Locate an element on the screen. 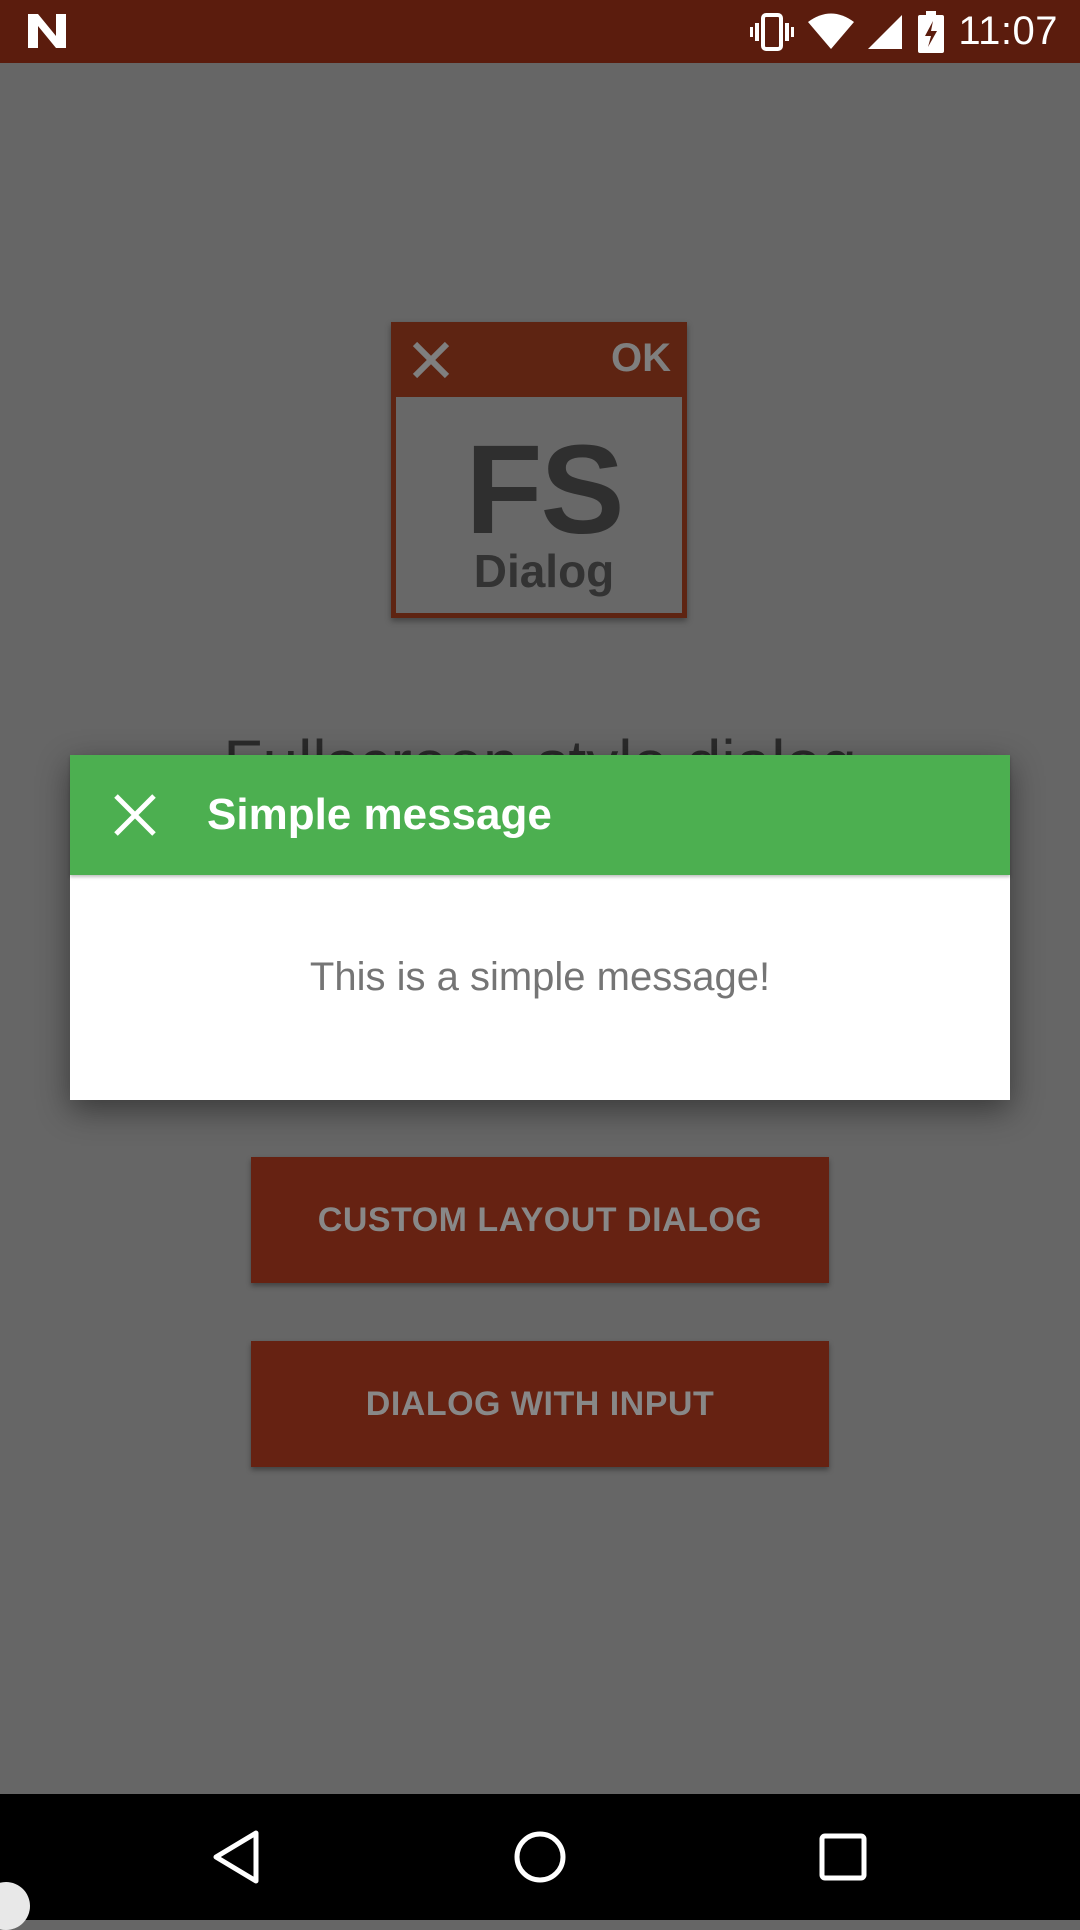 This screenshot has width=1080, height=1930. back-icon is located at coordinates (236, 1857).